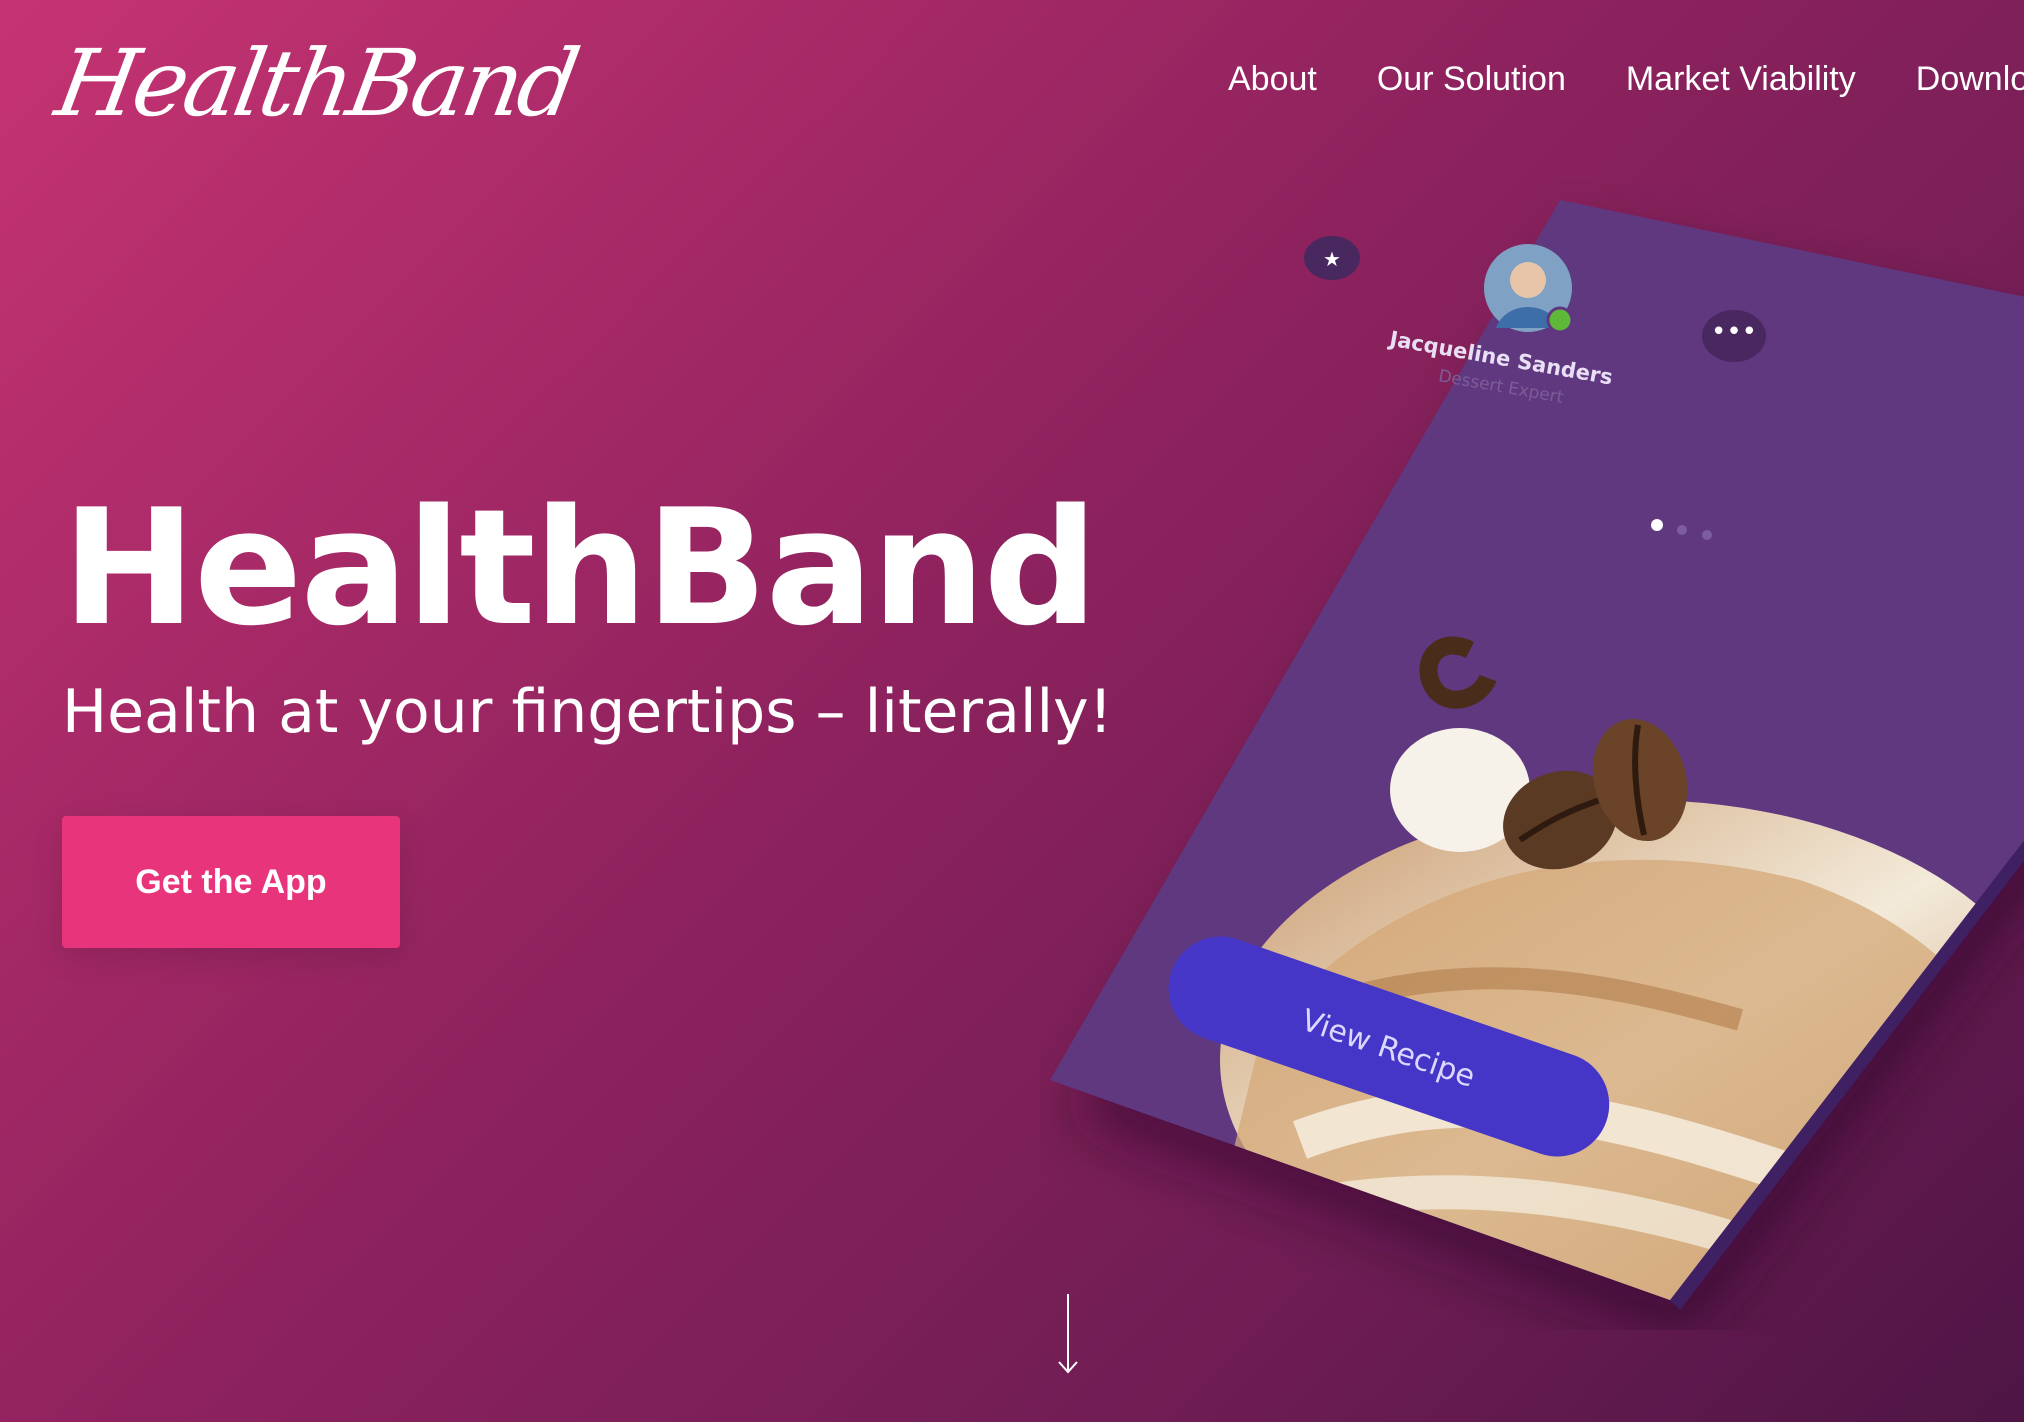 This screenshot has height=1422, width=2024. I want to click on nav-item-our-solution: Our Solution, so click(1471, 79).